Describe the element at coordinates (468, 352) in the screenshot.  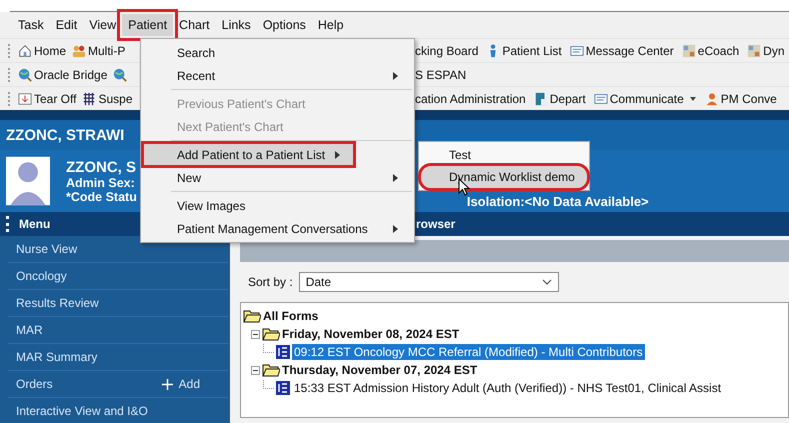
I see `tree-item: 09:12 EST Oncology MCC Referral (Modified) - Multi Contributors` at that location.